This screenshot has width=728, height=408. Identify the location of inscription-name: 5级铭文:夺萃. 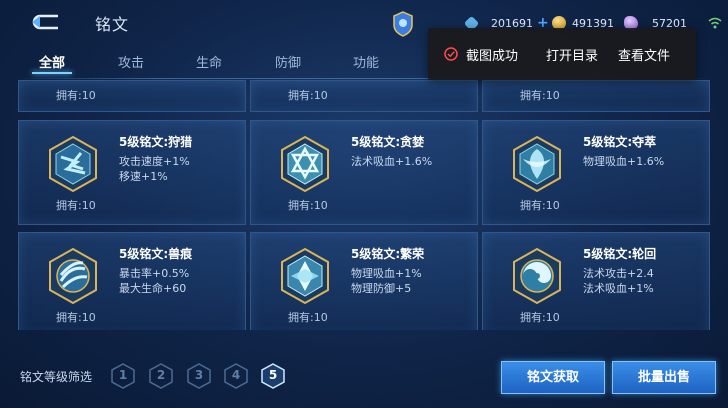
(620, 142).